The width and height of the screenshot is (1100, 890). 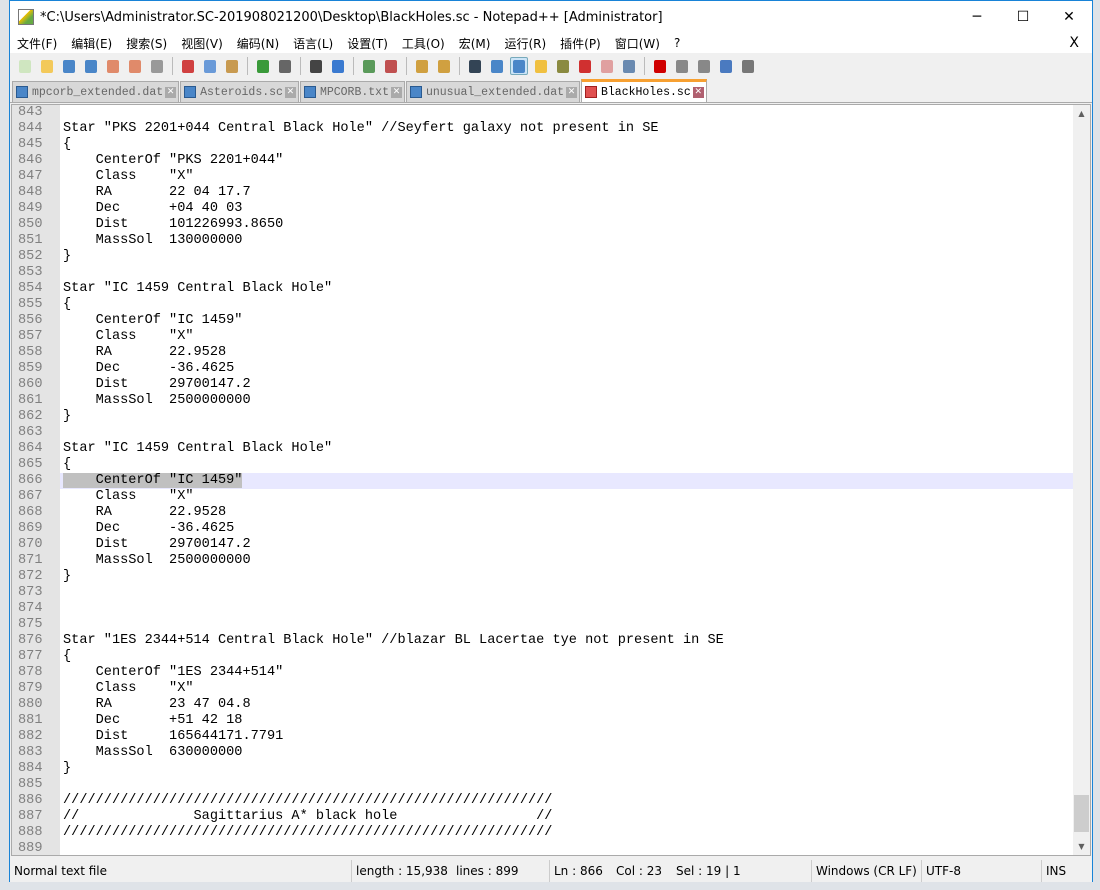 I want to click on indent-guide-icon, so click(x=519, y=66).